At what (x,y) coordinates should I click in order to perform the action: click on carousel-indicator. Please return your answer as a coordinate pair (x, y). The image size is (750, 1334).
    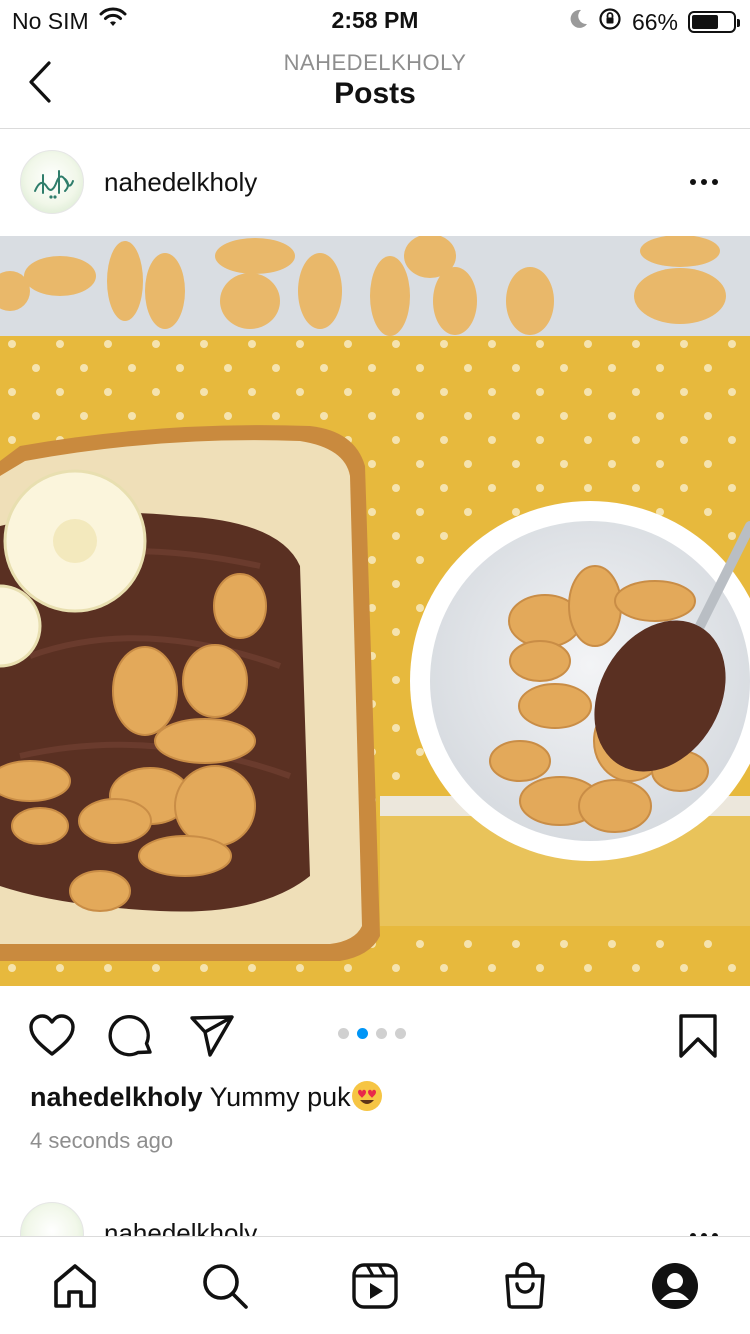
    Looking at the image, I should click on (372, 1033).